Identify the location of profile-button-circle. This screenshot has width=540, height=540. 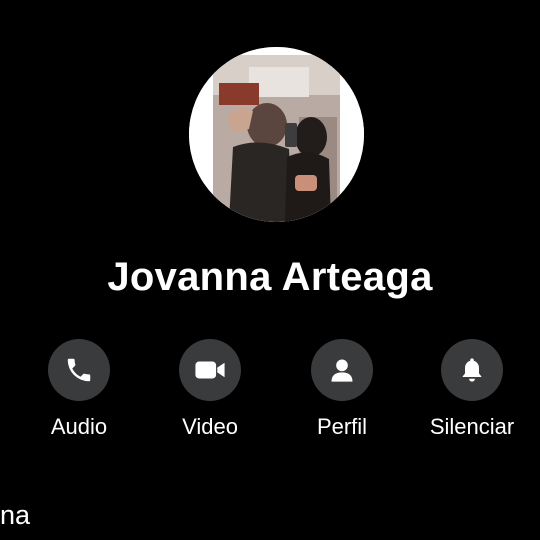
(342, 370).